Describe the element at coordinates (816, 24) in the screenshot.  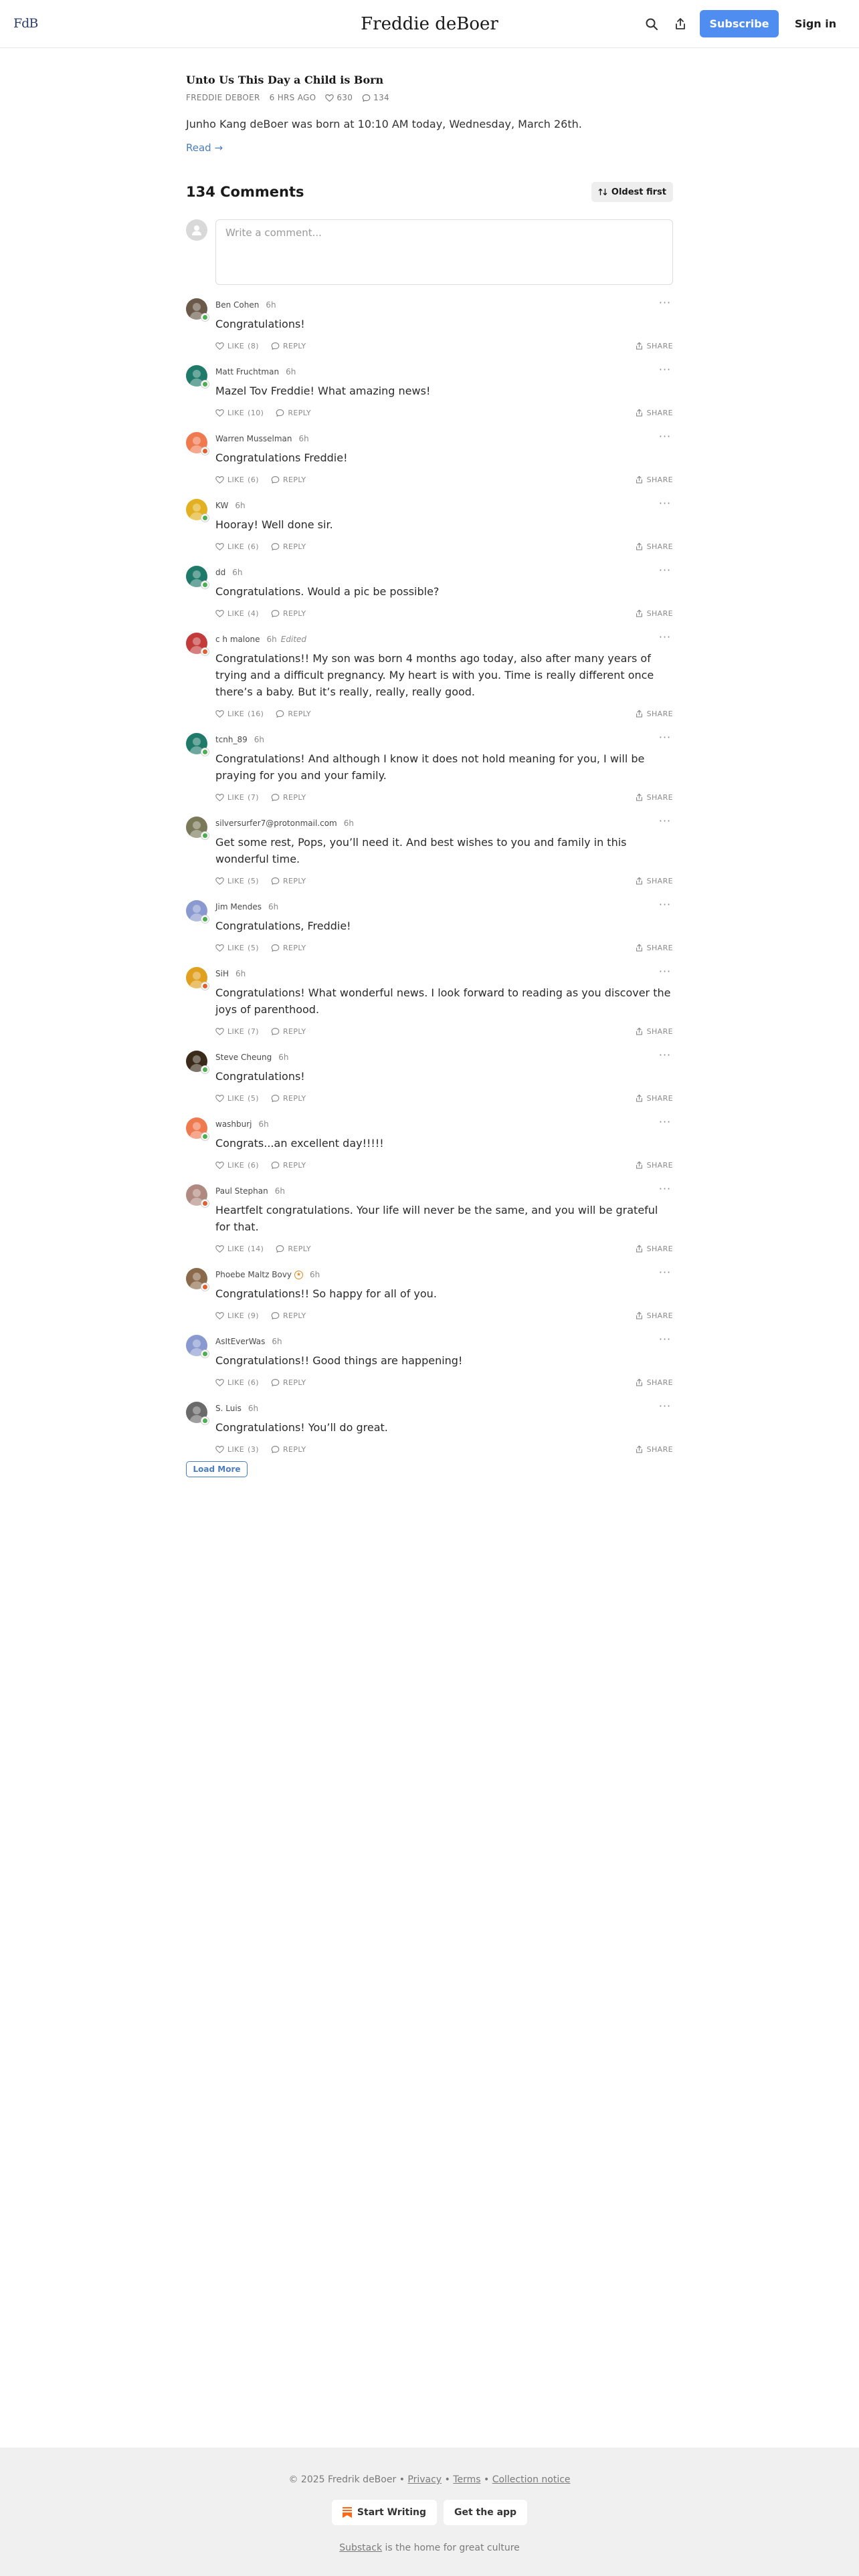
I see `sign-in-button: Sign in` at that location.